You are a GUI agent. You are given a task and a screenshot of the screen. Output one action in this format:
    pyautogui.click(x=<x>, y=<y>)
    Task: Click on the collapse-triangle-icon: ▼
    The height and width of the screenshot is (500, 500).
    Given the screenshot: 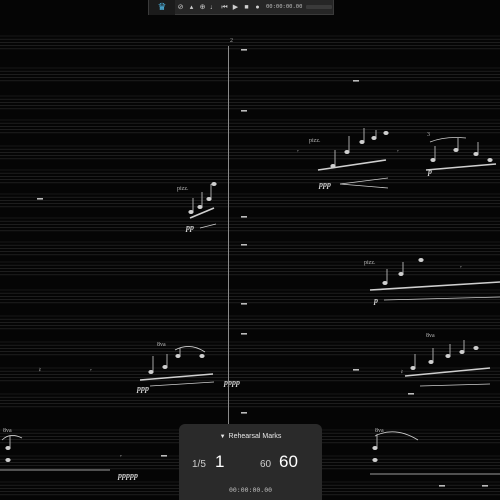 What is the action you would take?
    pyautogui.click(x=223, y=437)
    